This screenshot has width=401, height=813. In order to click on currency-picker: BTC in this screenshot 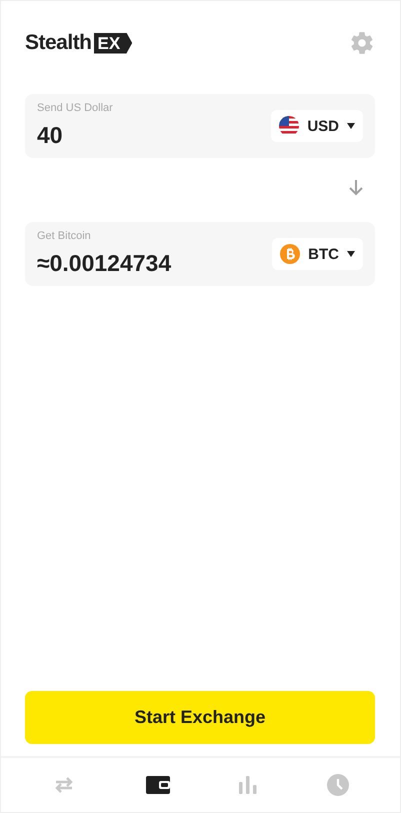, I will do `click(317, 254)`.